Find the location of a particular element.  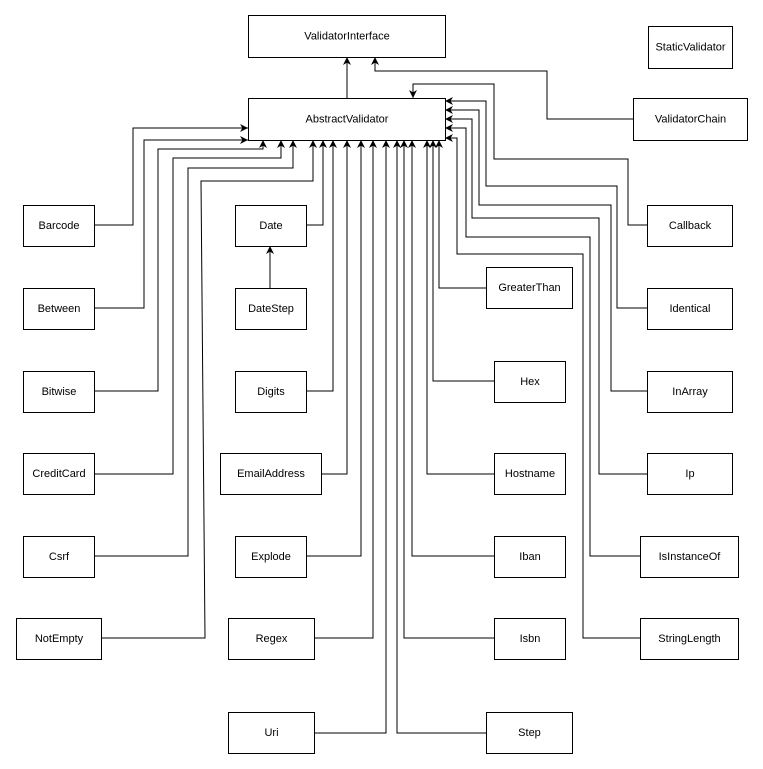

class-label: Barcode is located at coordinates (59, 226).